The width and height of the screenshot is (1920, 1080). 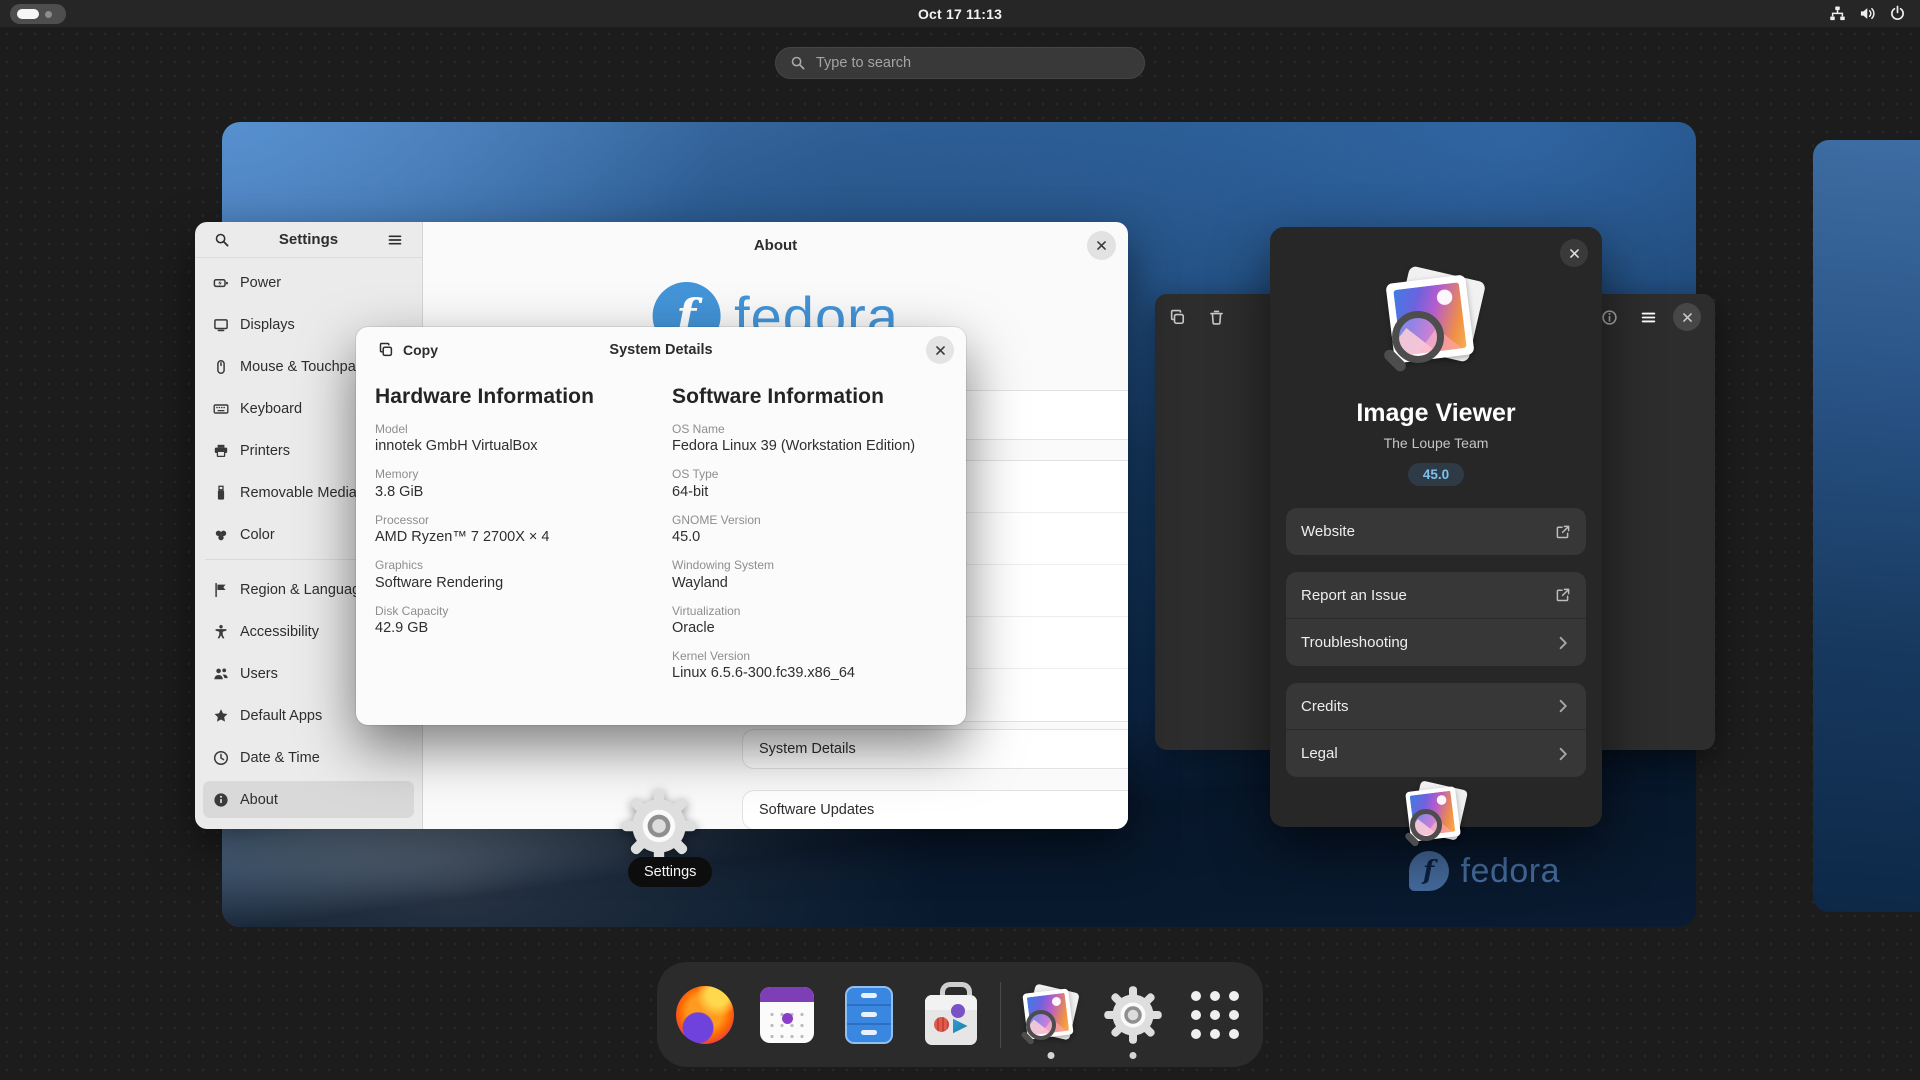 I want to click on field-label: Virtualization, so click(x=706, y=610).